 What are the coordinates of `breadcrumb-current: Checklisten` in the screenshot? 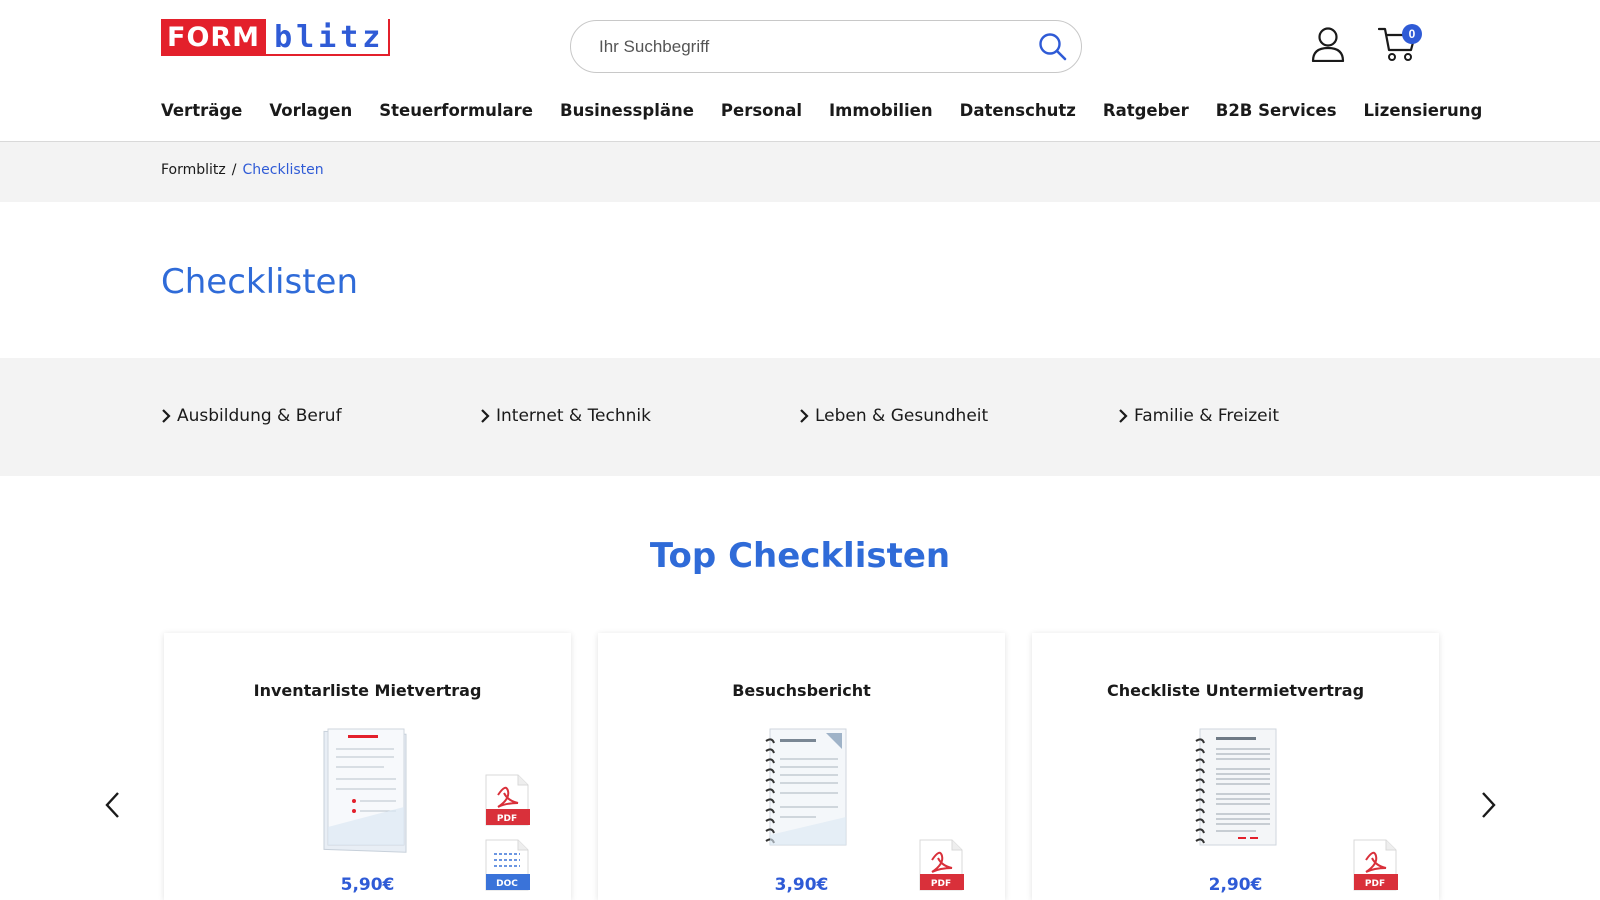 It's located at (283, 170).